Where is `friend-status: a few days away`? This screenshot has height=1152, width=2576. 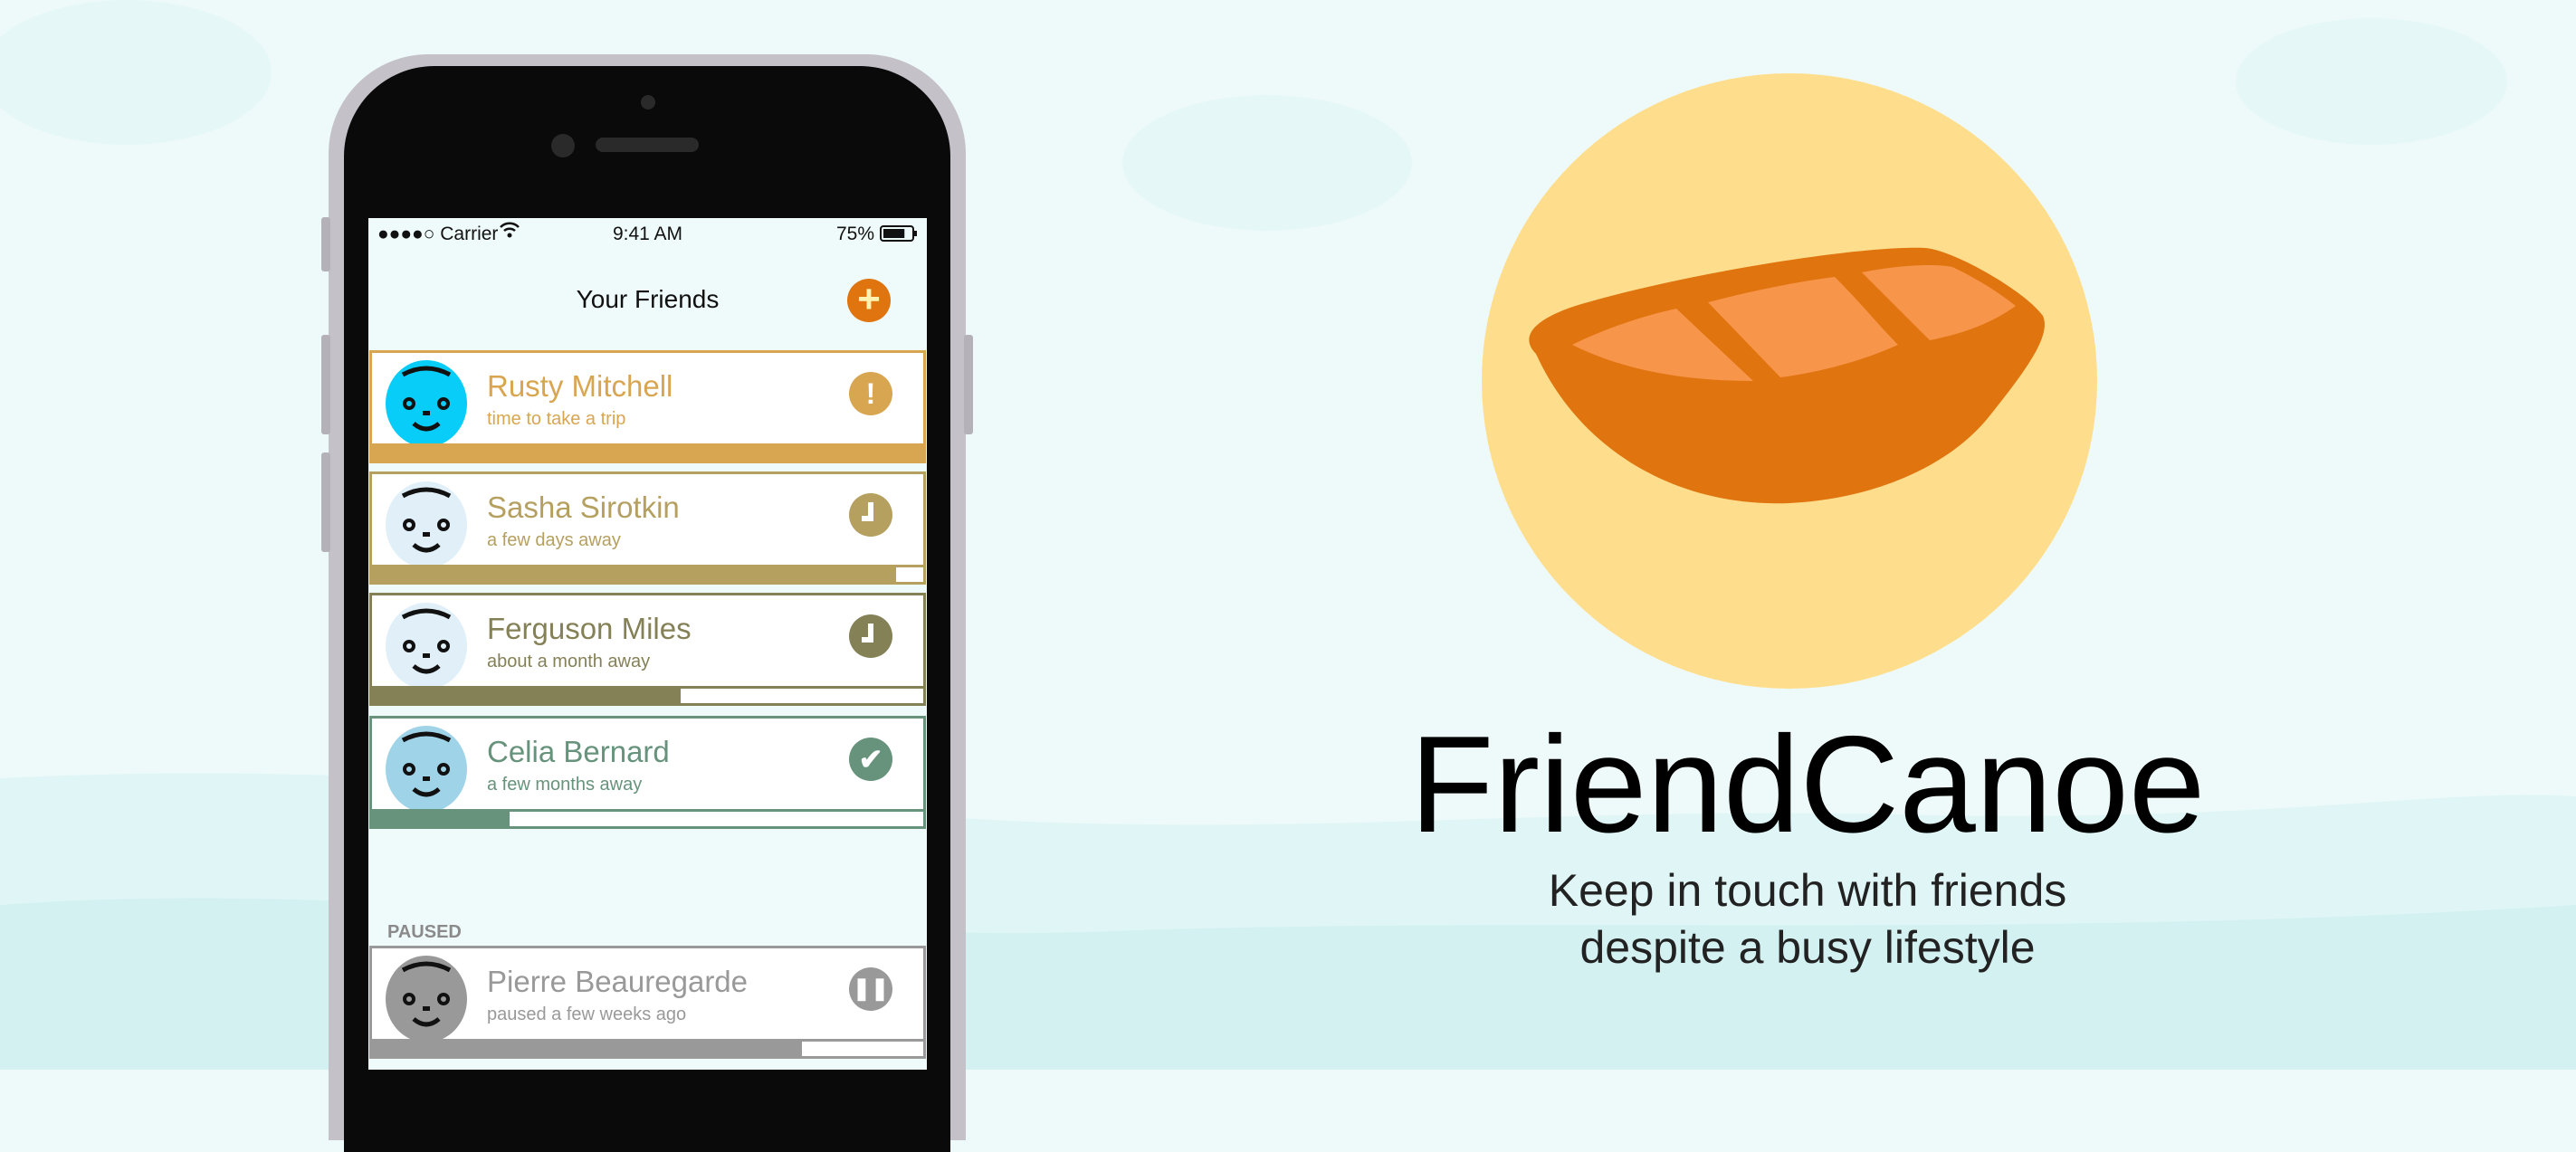
friend-status: a few days away is located at coordinates (554, 540).